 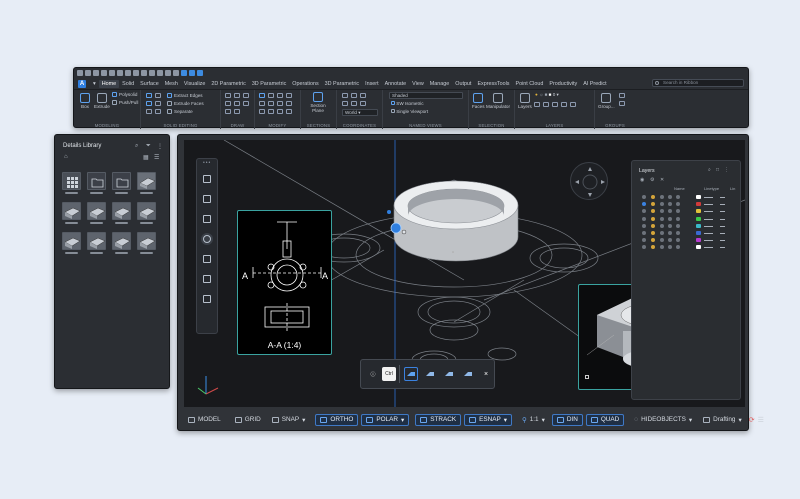 I want to click on ucs-y-icon, so click(x=354, y=103).